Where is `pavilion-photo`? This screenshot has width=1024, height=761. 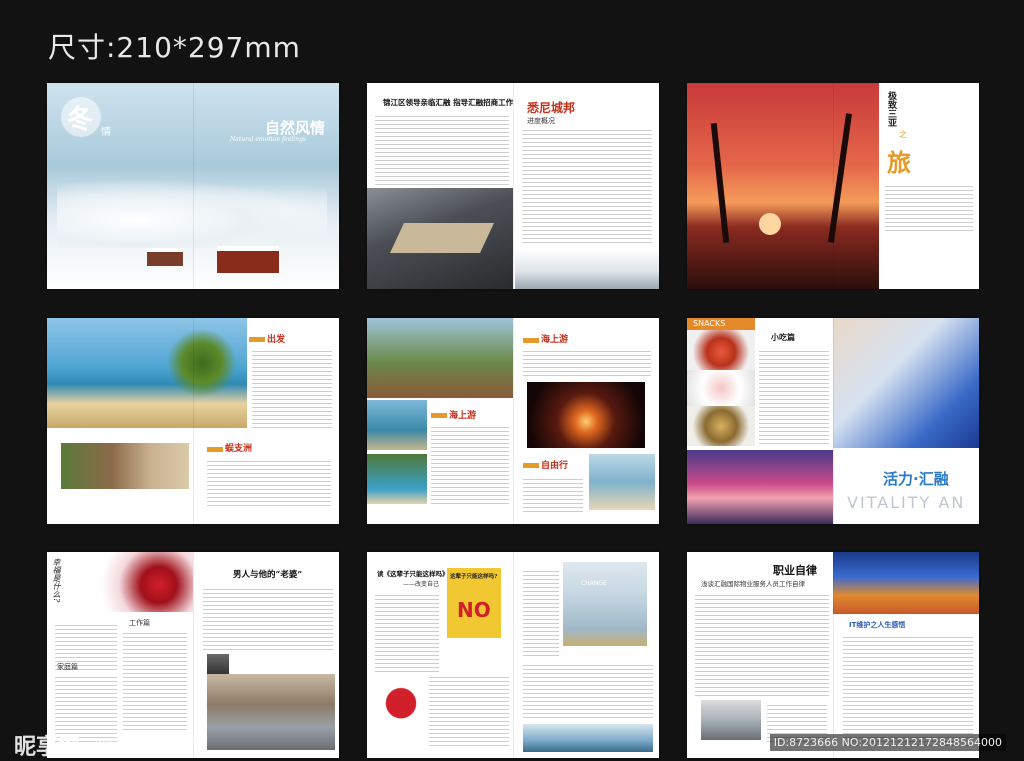 pavilion-photo is located at coordinates (440, 358).